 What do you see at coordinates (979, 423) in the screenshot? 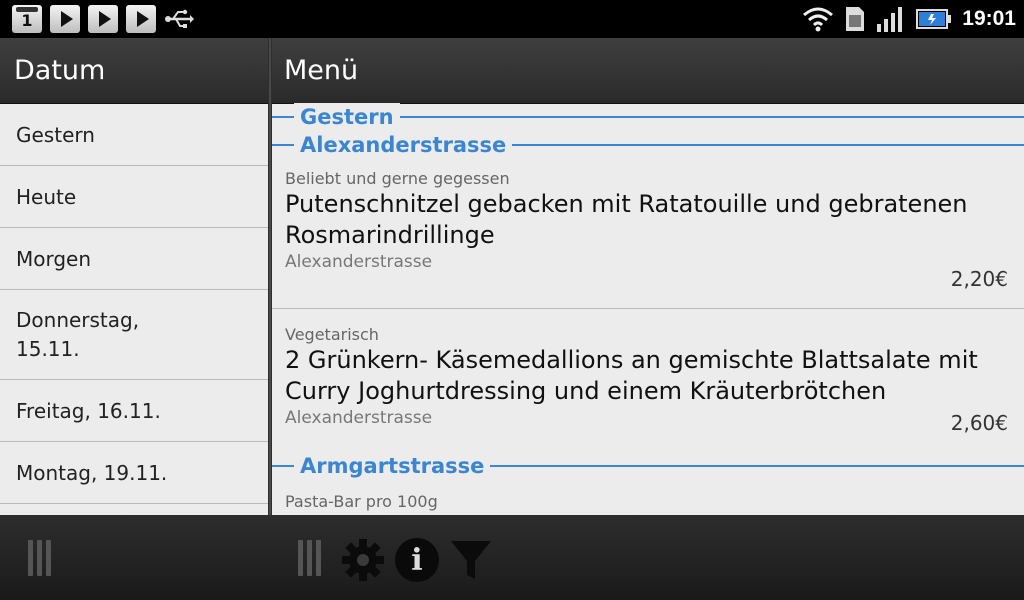
I see `meal-price: 2,60€` at bounding box center [979, 423].